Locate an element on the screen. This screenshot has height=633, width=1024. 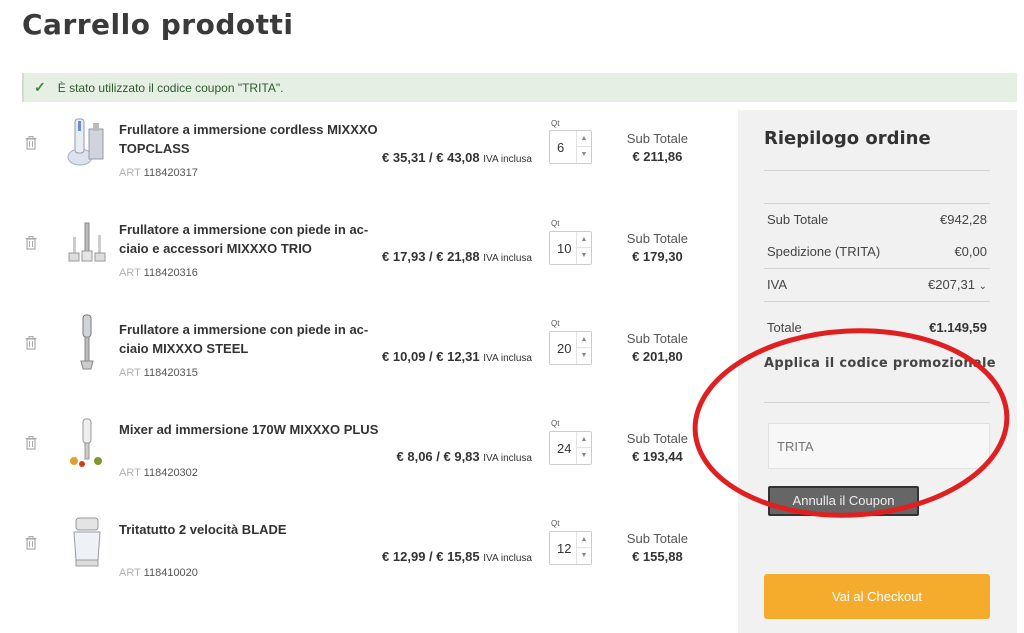
quantity-stepper: 6 ▲ ▼ is located at coordinates (570, 147).